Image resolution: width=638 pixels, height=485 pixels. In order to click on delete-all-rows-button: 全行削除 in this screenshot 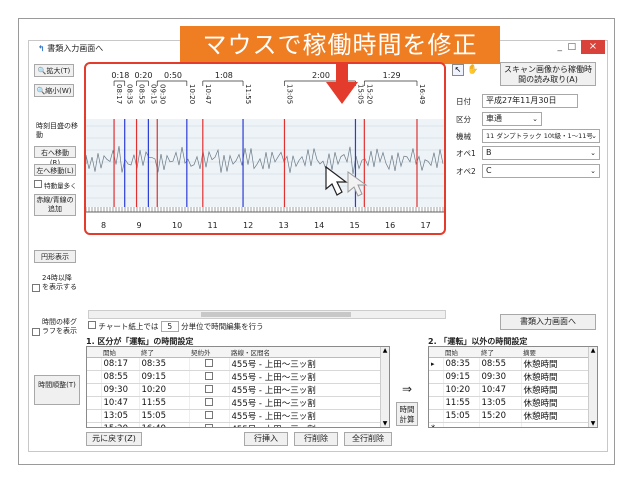, I will do `click(368, 439)`.